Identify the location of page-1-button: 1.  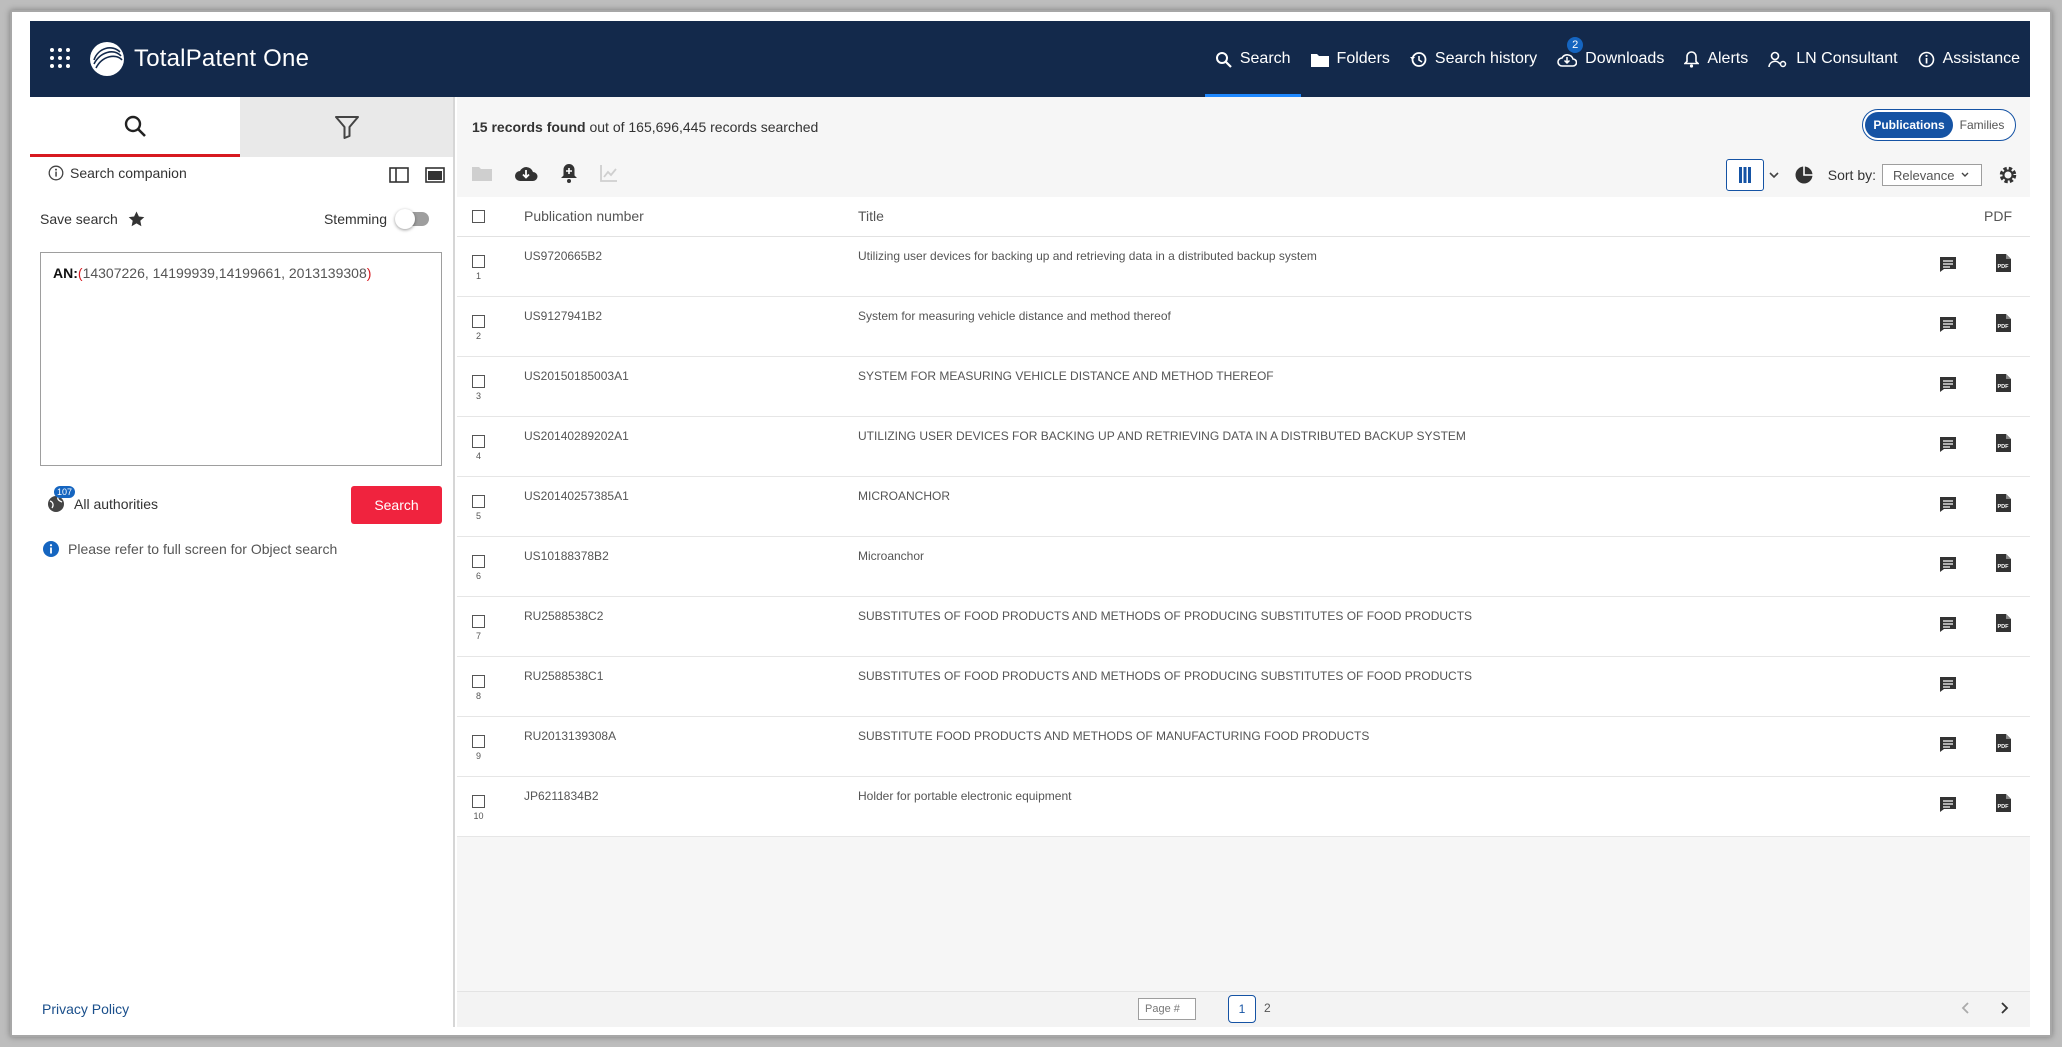
(1242, 1009).